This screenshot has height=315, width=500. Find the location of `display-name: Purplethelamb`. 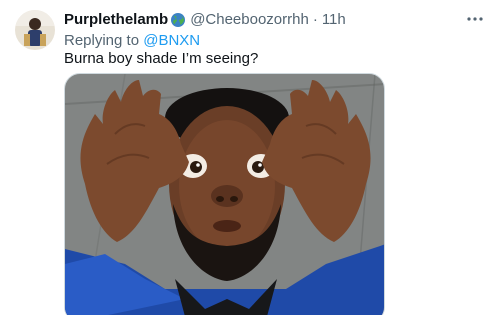

display-name: Purplethelamb is located at coordinates (116, 20).